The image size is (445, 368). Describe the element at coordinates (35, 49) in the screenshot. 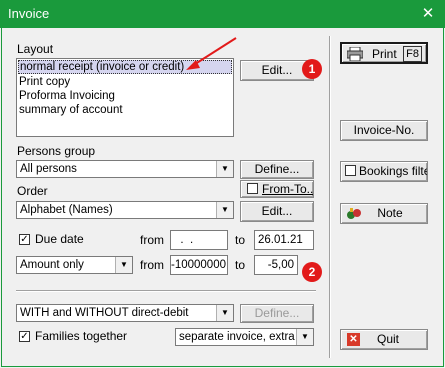

I see `layout-label: Layout` at that location.